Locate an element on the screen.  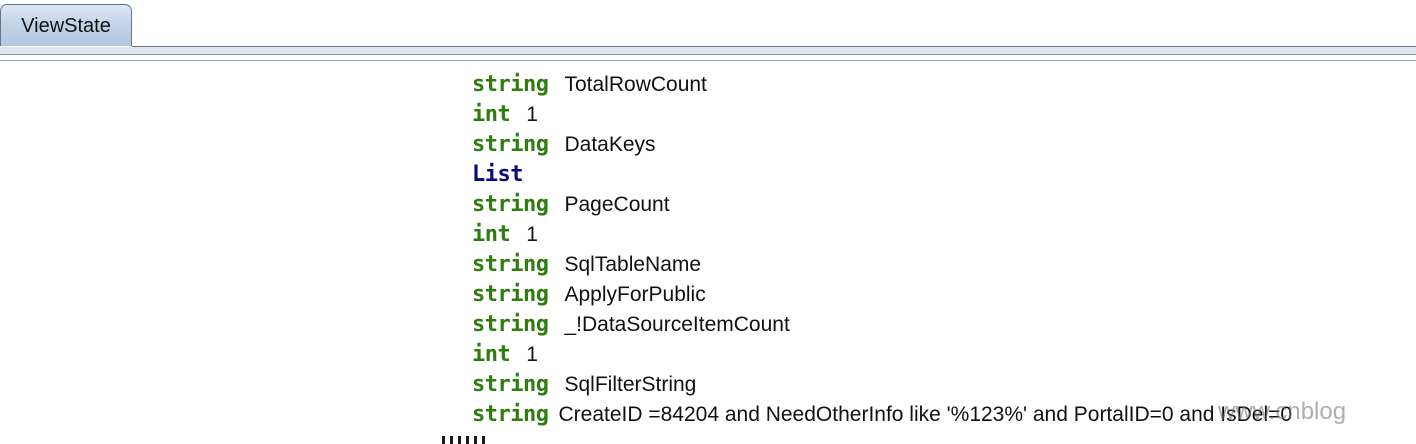
tab-viewstate: ViewState is located at coordinates (66, 25).